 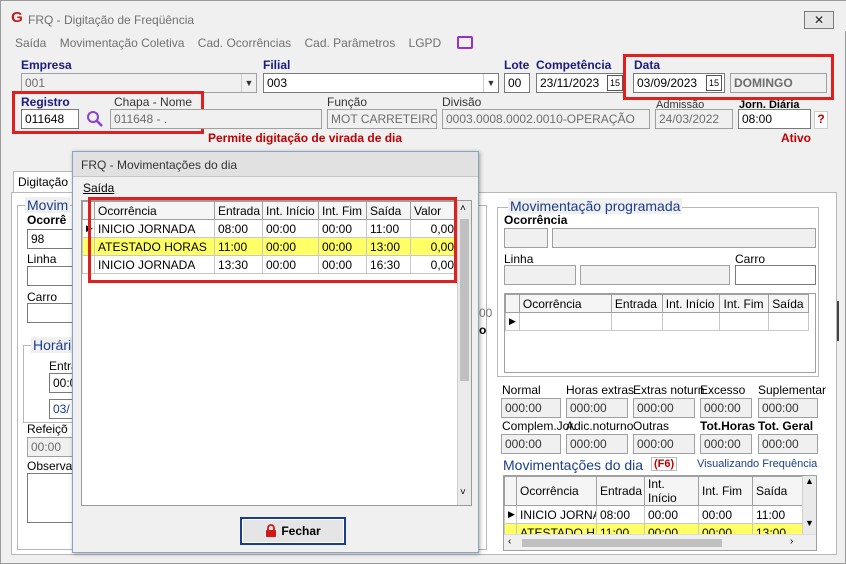 What do you see at coordinates (347, 102) in the screenshot?
I see `funcao-label: Função` at bounding box center [347, 102].